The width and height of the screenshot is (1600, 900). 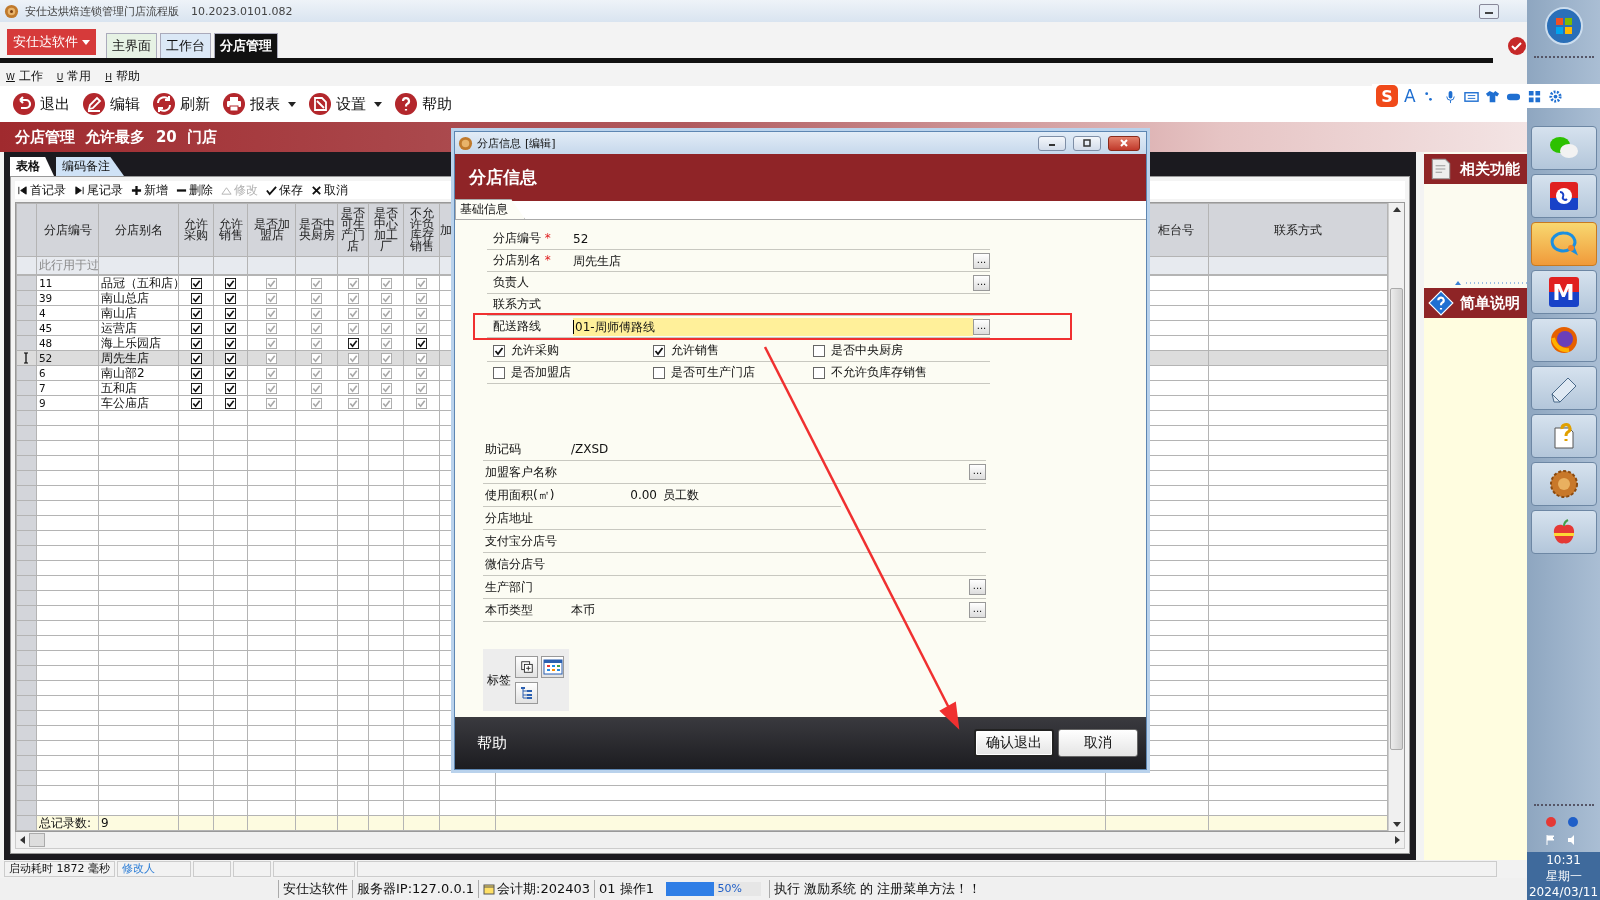 What do you see at coordinates (246, 45) in the screenshot?
I see `tab: 分店管理` at bounding box center [246, 45].